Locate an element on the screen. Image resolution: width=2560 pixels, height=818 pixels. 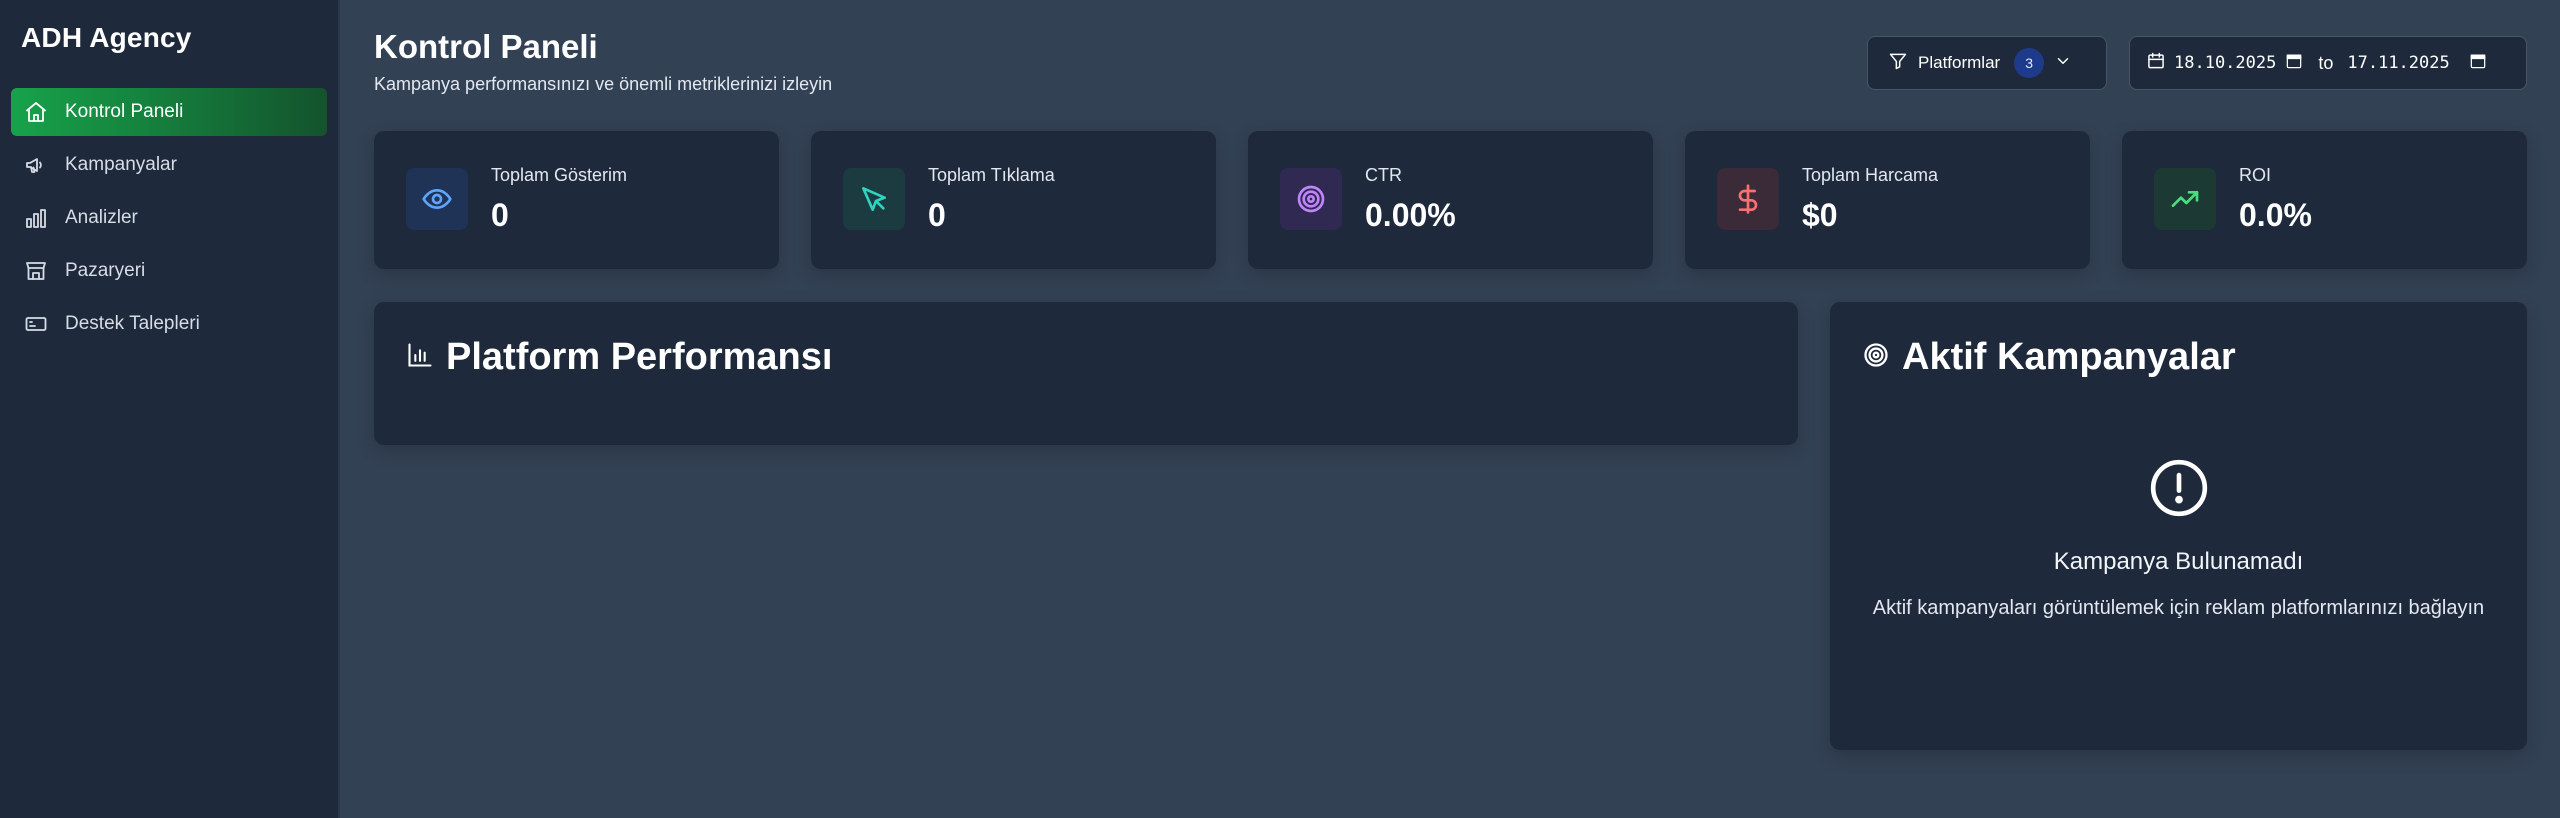
sidebar-item-destek-talepleri: Destek Talepleri is located at coordinates (169, 324).